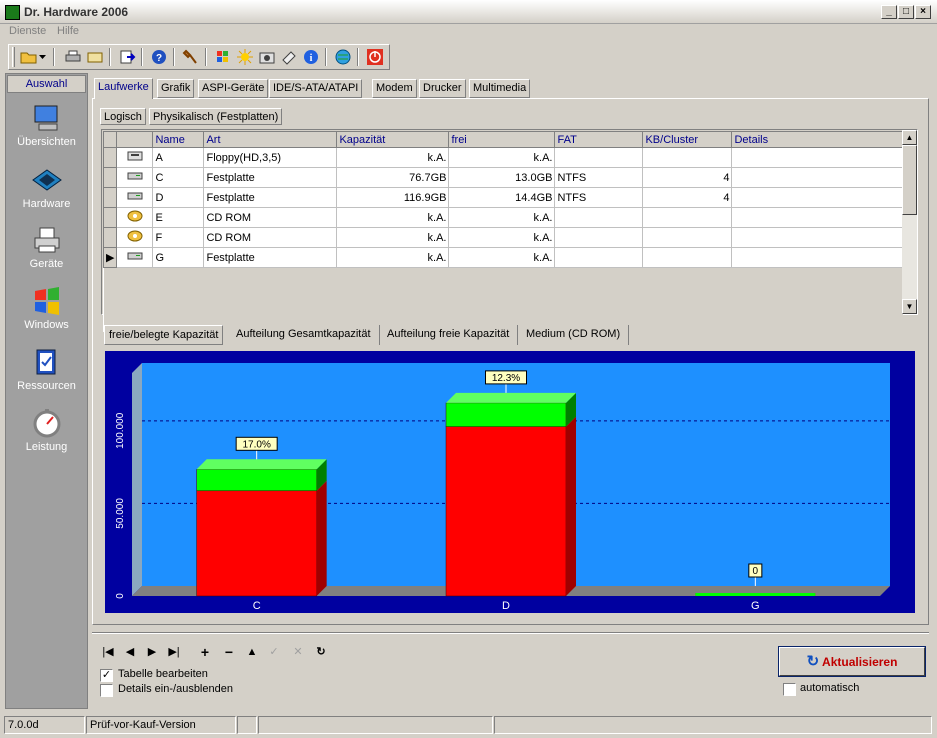  I want to click on table-row: A Floppy(HD,3,5) k.A. k.A., so click(503, 157).